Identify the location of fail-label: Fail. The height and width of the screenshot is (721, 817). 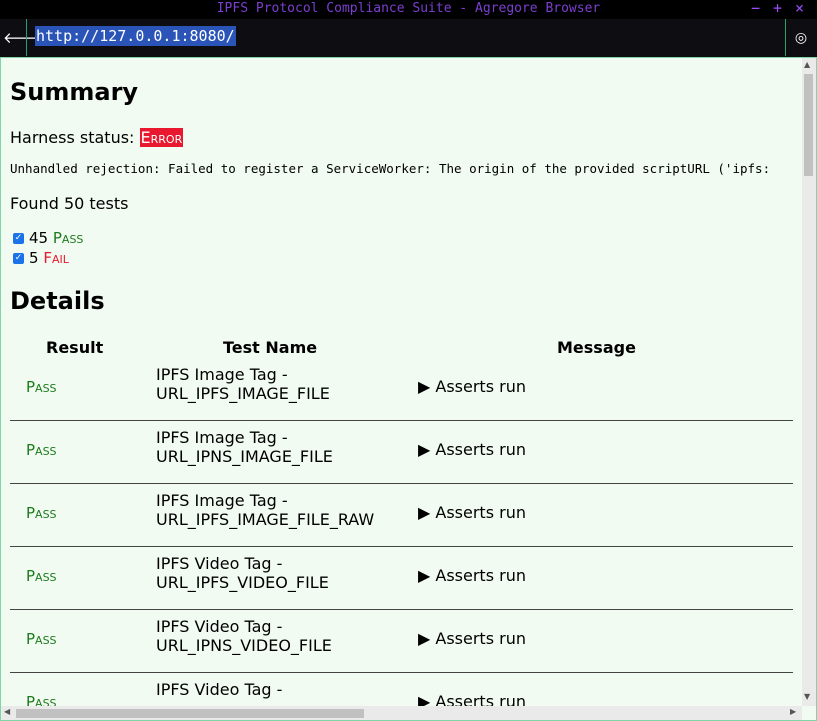
(56, 258).